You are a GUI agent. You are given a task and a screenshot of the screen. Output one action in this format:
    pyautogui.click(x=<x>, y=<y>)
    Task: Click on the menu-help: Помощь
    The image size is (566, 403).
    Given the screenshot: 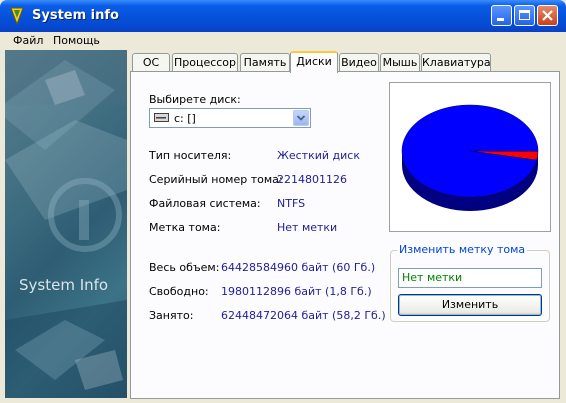 What is the action you would take?
    pyautogui.click(x=76, y=40)
    